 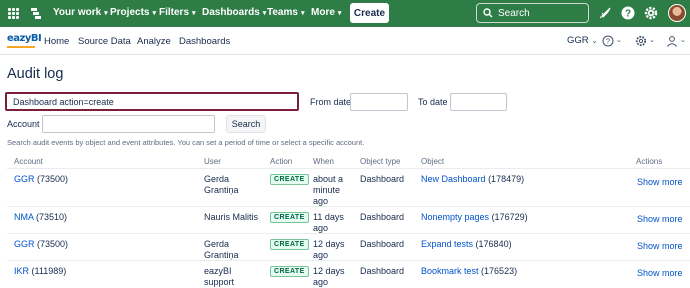 What do you see at coordinates (35, 74) in the screenshot?
I see `page-title: Audit log` at bounding box center [35, 74].